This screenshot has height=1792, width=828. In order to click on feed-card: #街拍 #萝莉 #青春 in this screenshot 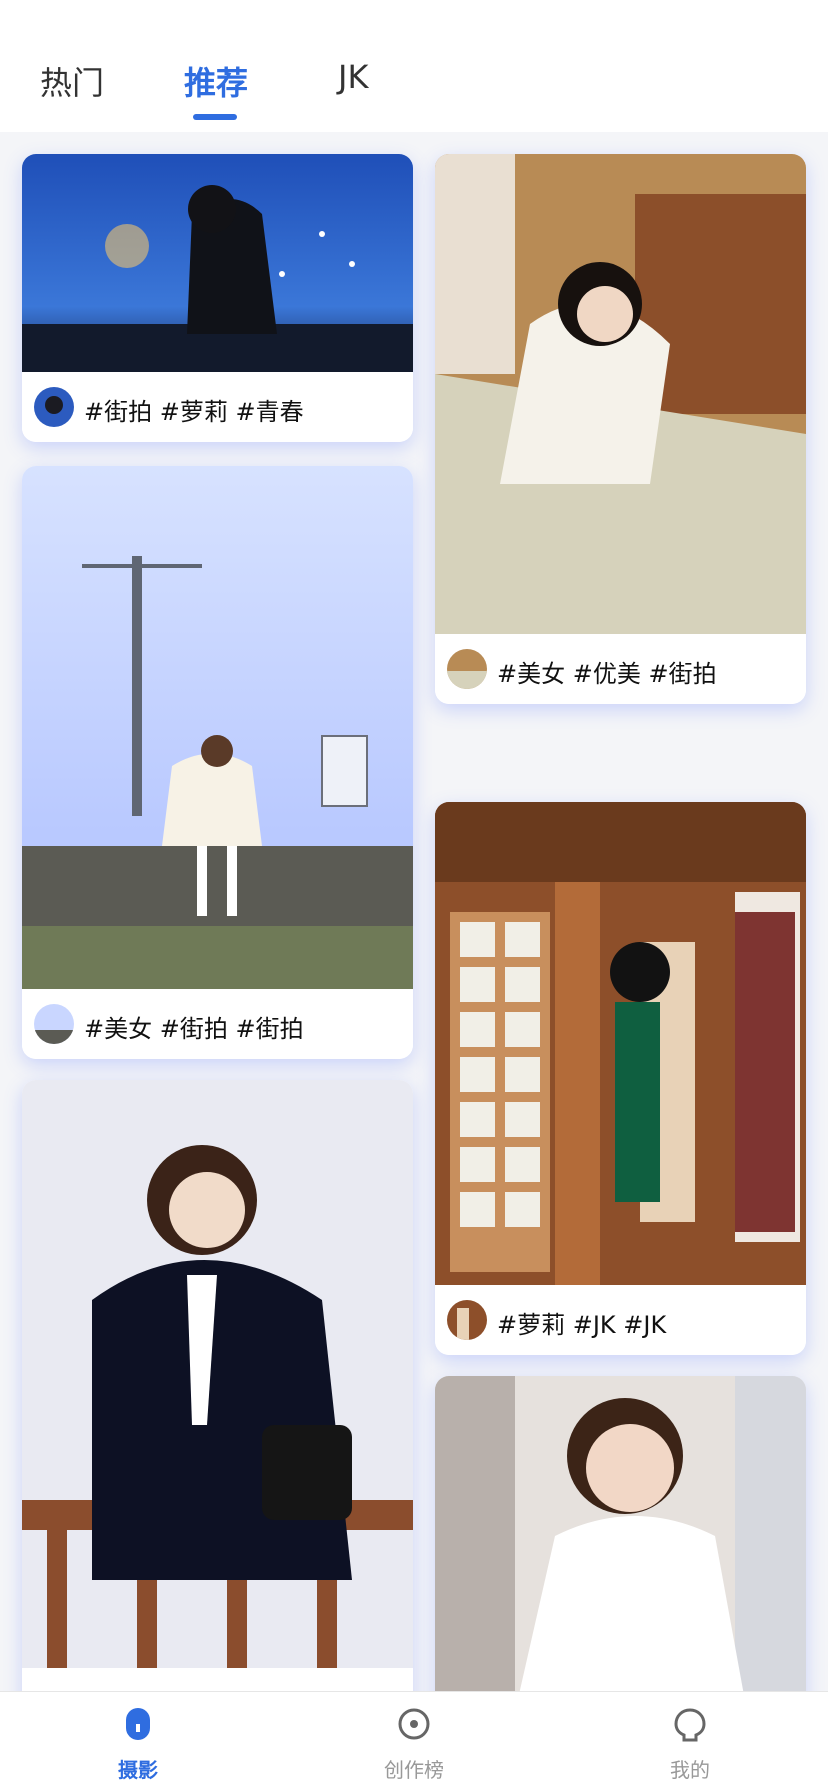, I will do `click(217, 298)`.